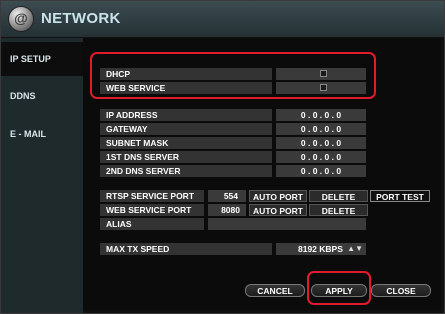 Image resolution: width=445 pixels, height=314 pixels. I want to click on spinner-arrows-icon: ▲▼, so click(355, 249).